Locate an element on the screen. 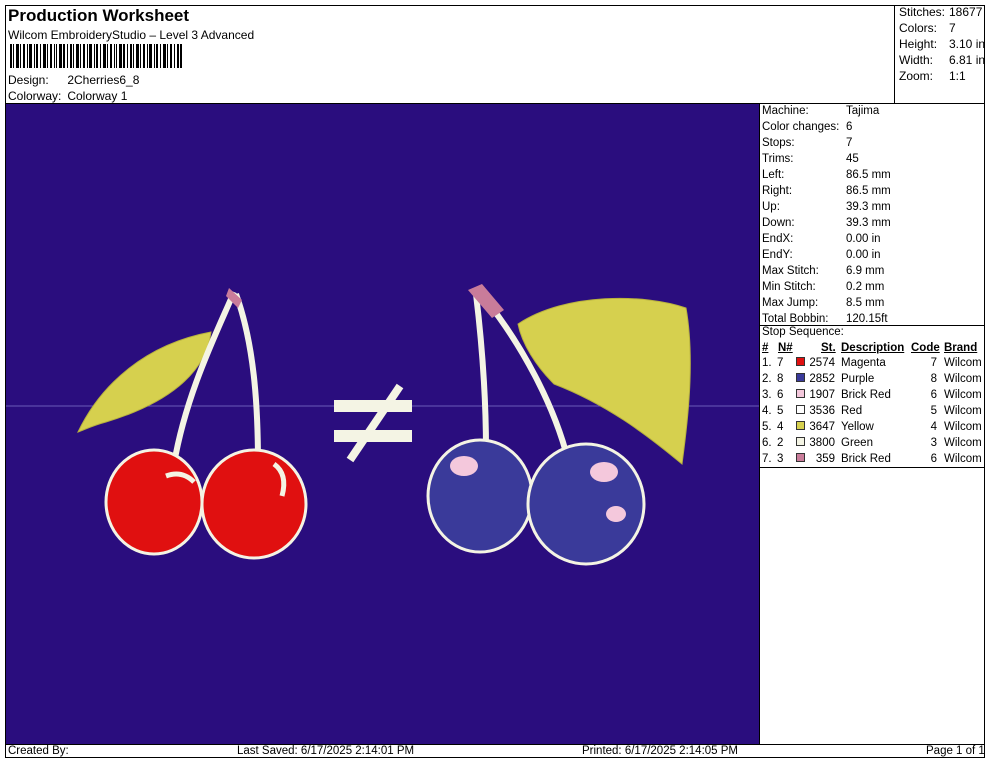  colorway-row: Colorway: Colorway 1 is located at coordinates (67, 96).